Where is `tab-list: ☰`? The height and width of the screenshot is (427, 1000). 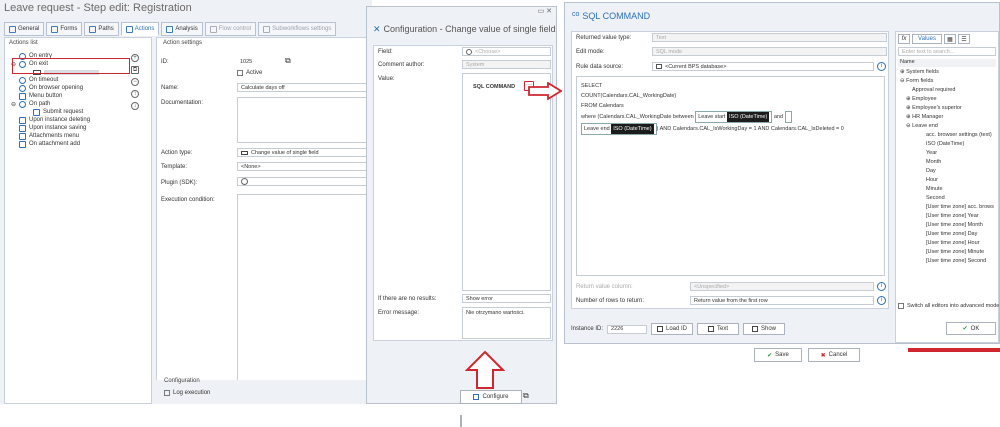 tab-list: ☰ is located at coordinates (964, 39).